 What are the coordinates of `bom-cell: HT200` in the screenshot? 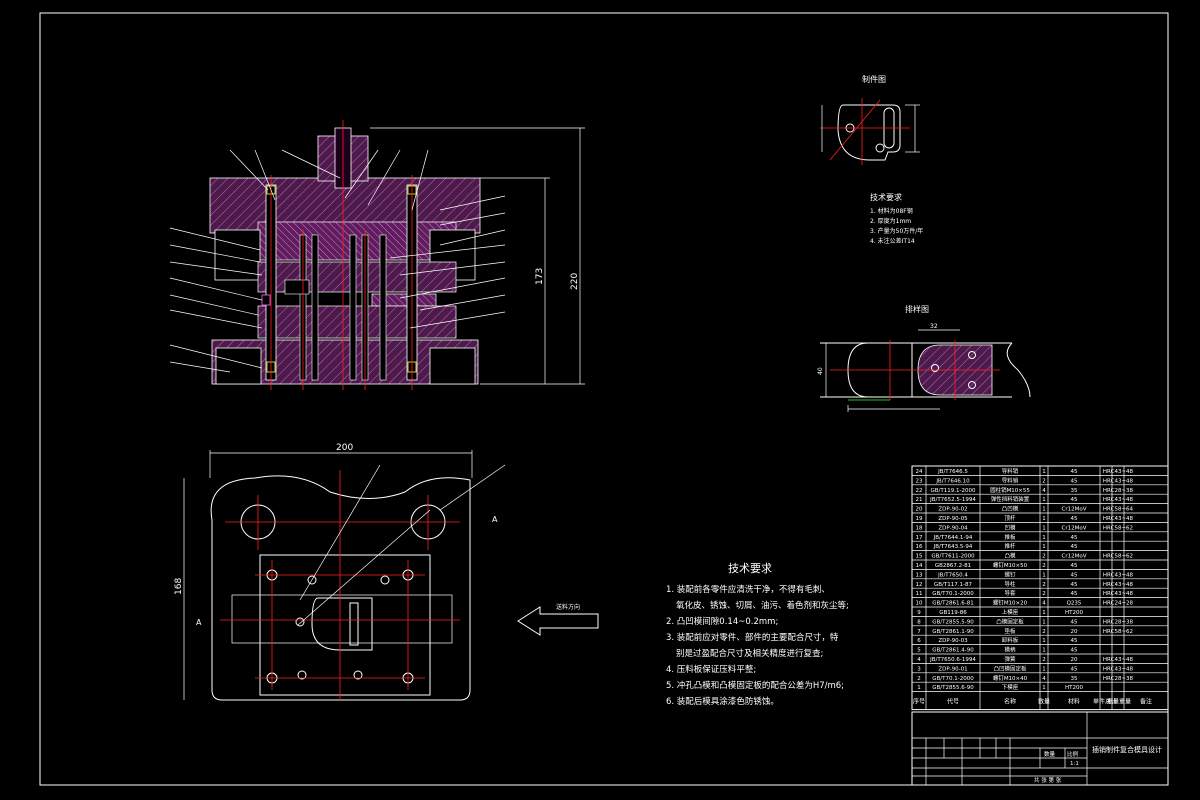 It's located at (1074, 613).